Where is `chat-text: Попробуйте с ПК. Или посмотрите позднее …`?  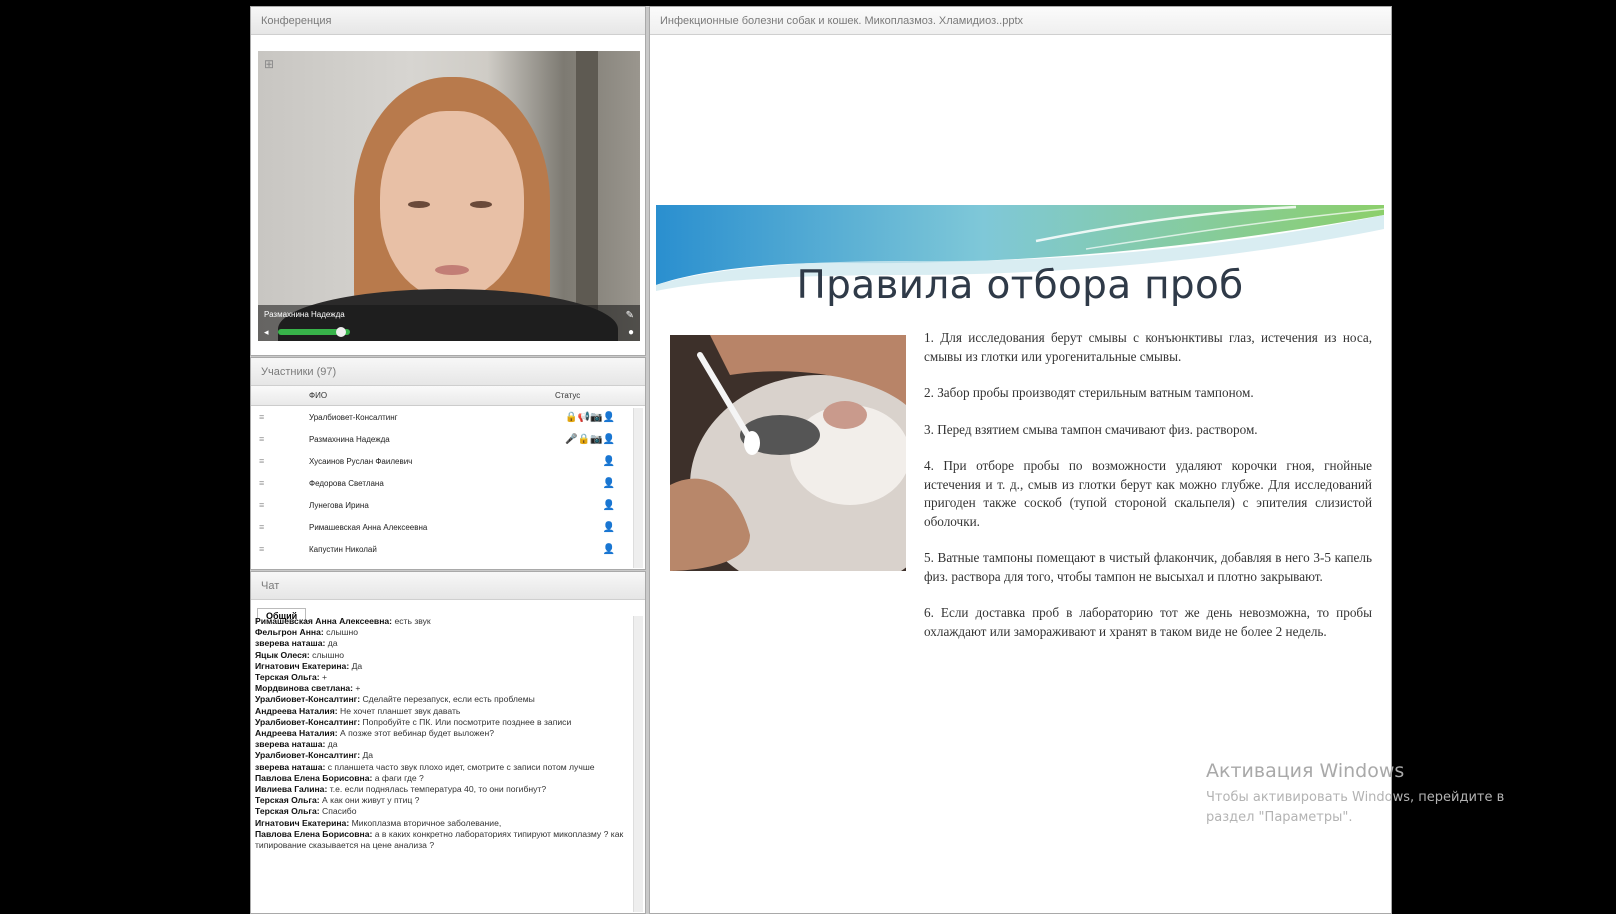
chat-text: Попробуйте с ПК. Или посмотрите позднее … is located at coordinates (467, 721).